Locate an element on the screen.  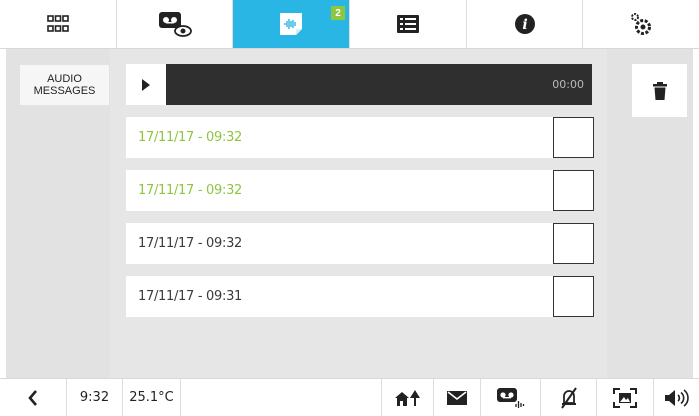
grid-icon is located at coordinates (58, 23).